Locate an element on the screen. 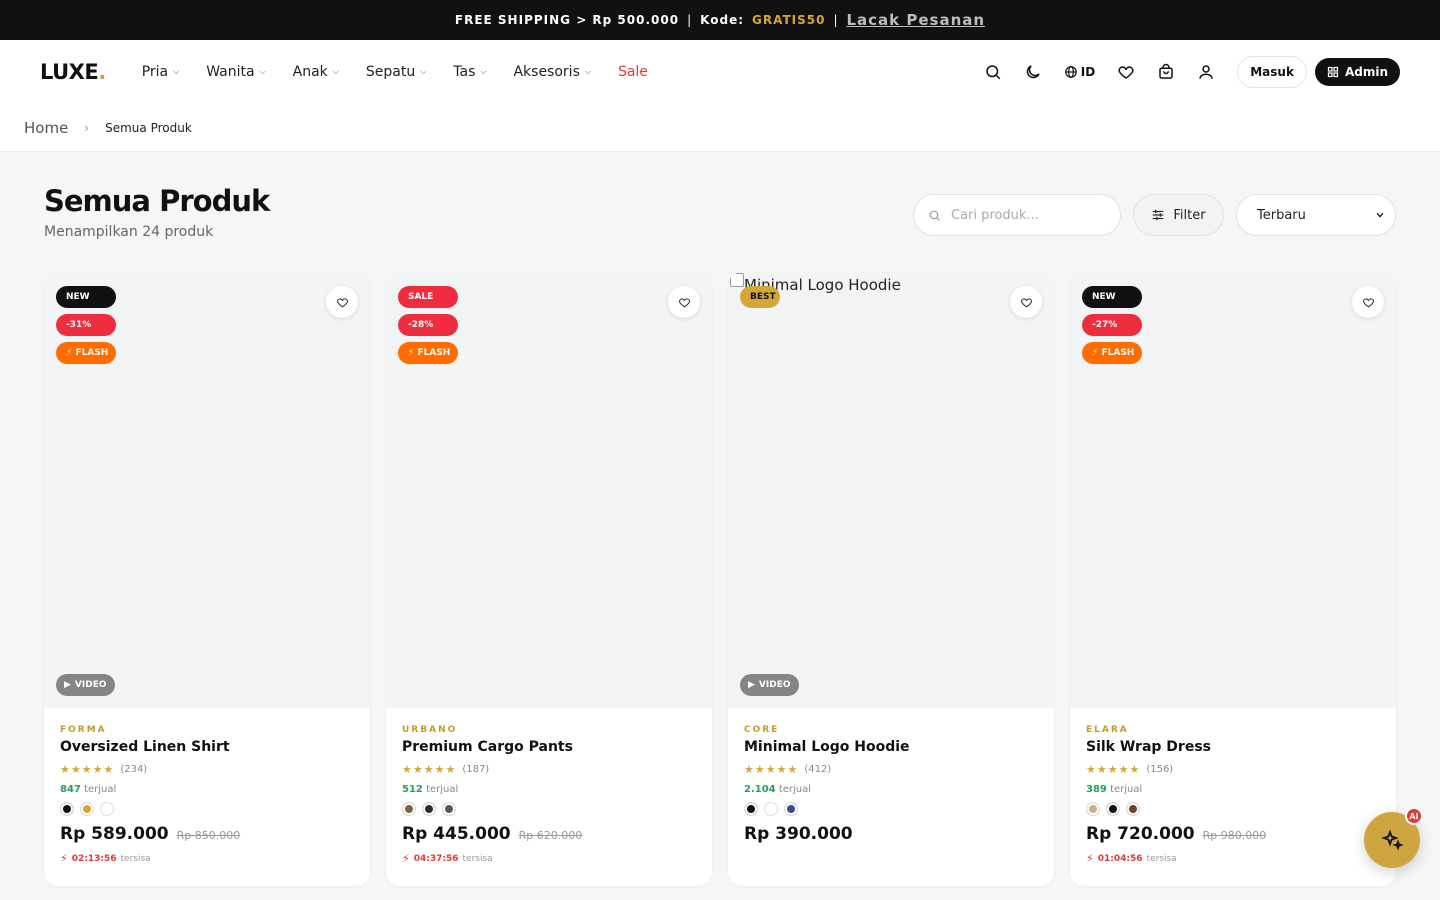  product-count: Menampilkan 24 produk is located at coordinates (129, 232).